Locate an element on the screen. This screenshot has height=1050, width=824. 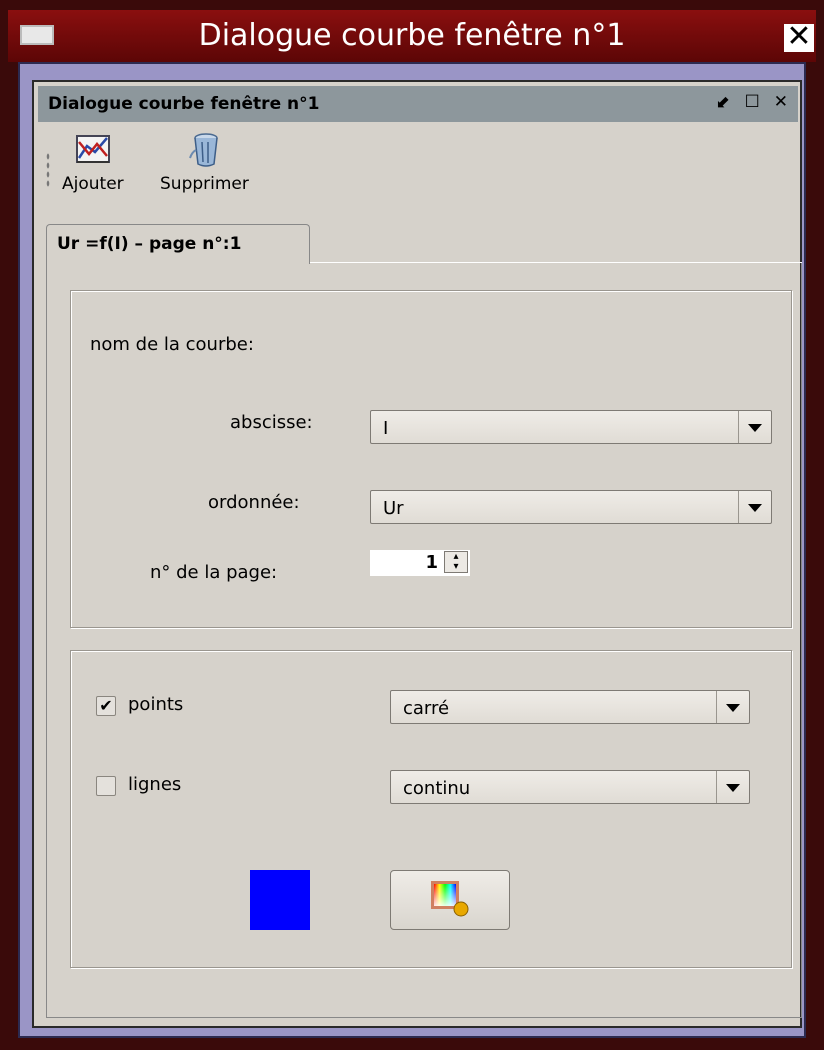
trash-can-icon is located at coordinates (204, 150).